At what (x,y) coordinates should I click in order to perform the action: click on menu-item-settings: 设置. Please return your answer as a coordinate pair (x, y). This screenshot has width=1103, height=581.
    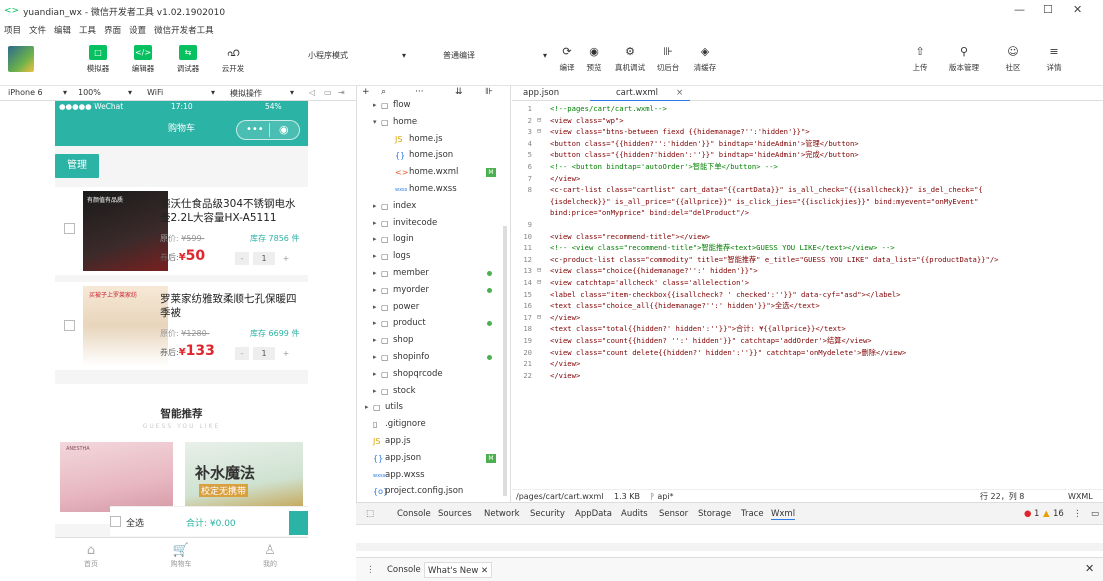
    Looking at the image, I should click on (137, 30).